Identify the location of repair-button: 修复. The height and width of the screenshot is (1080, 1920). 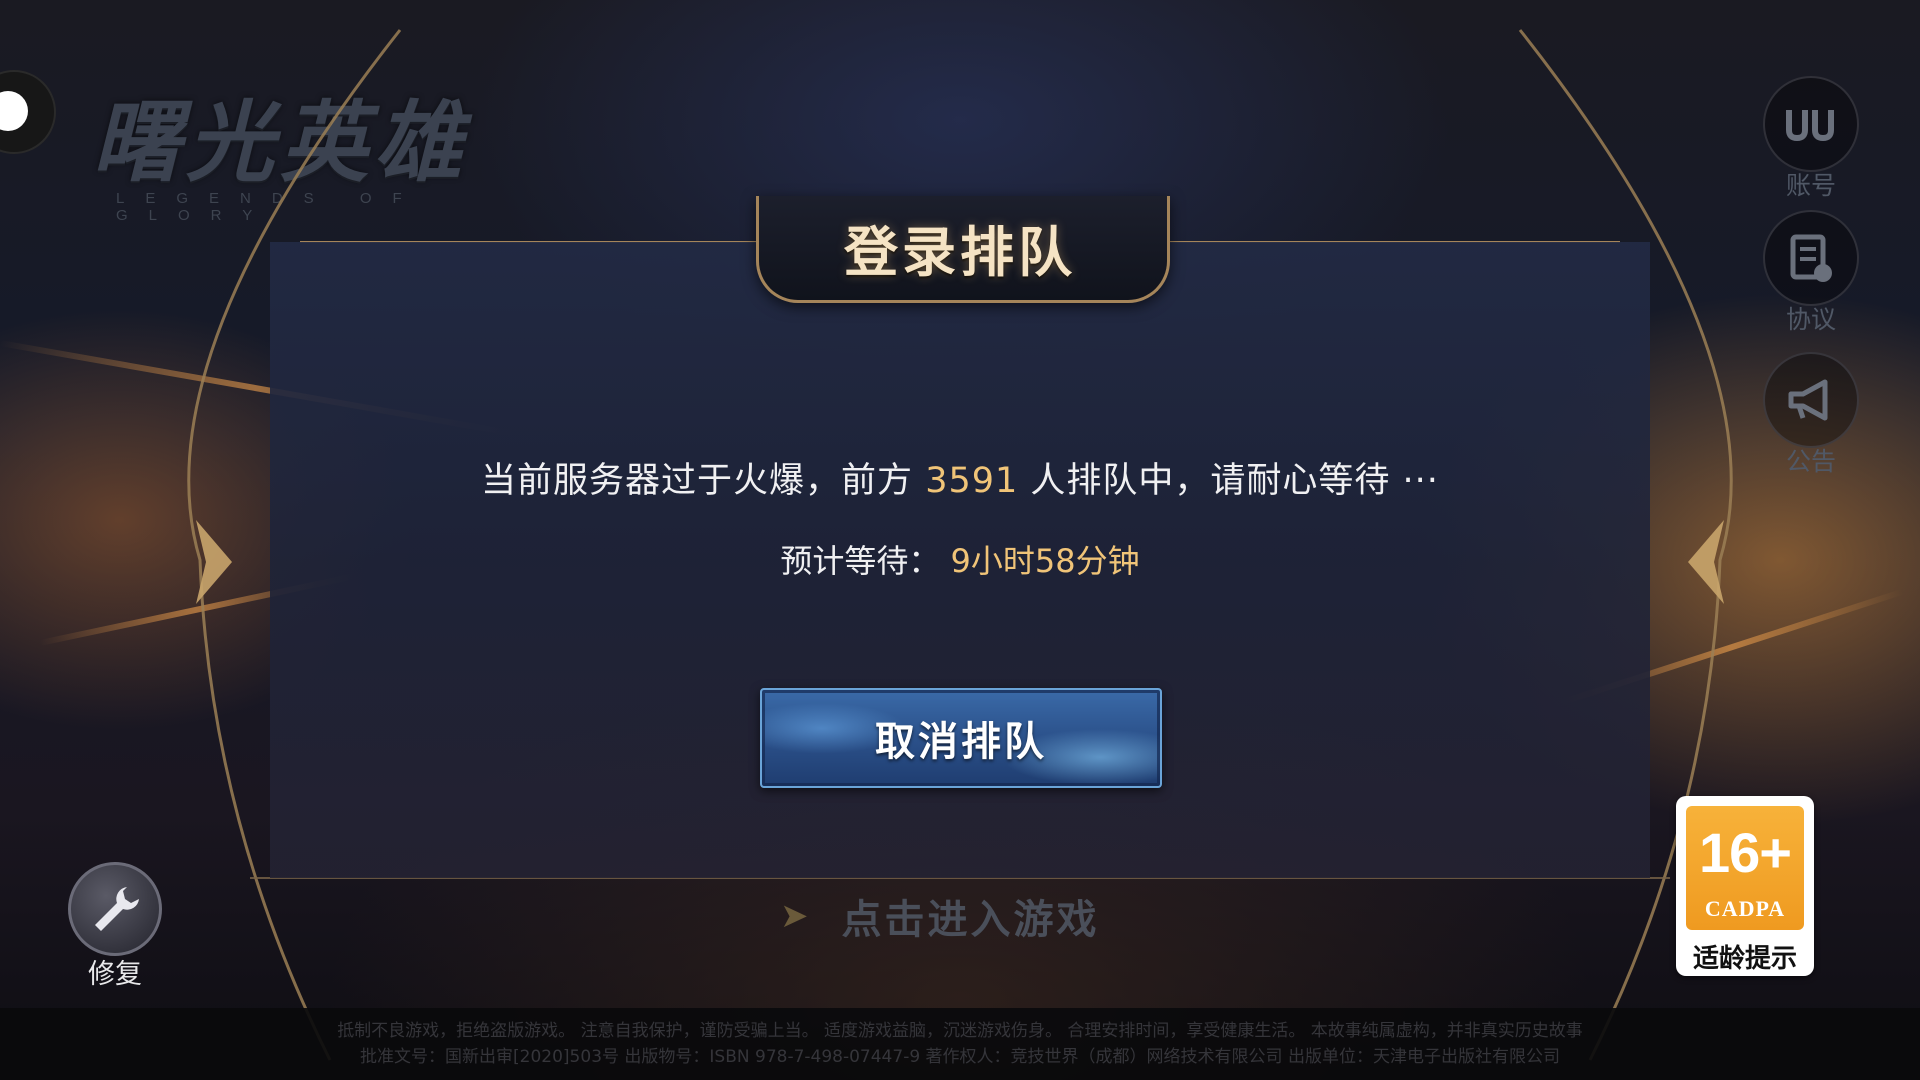
(115, 926).